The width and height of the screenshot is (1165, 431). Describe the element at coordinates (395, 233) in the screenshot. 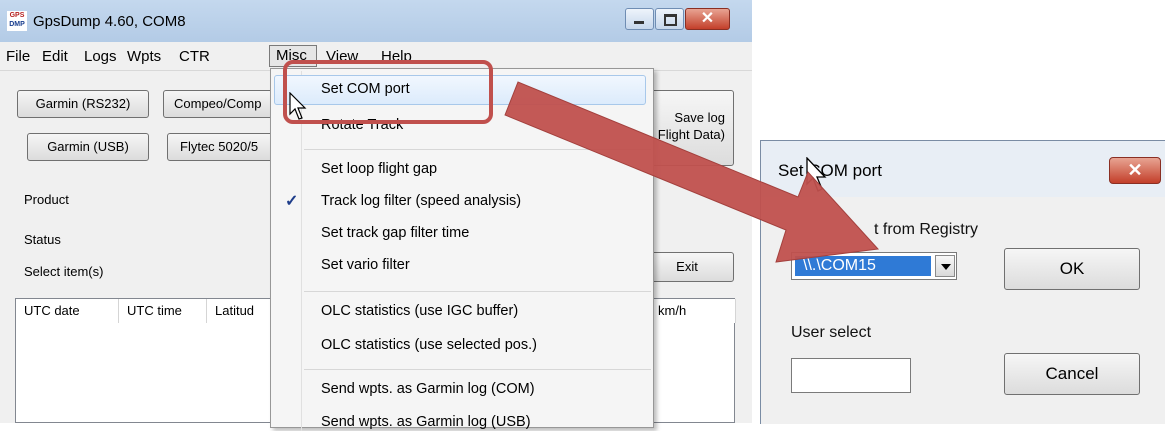

I see `menu-item-set-track-gap-filter: Set track gap filter time` at that location.